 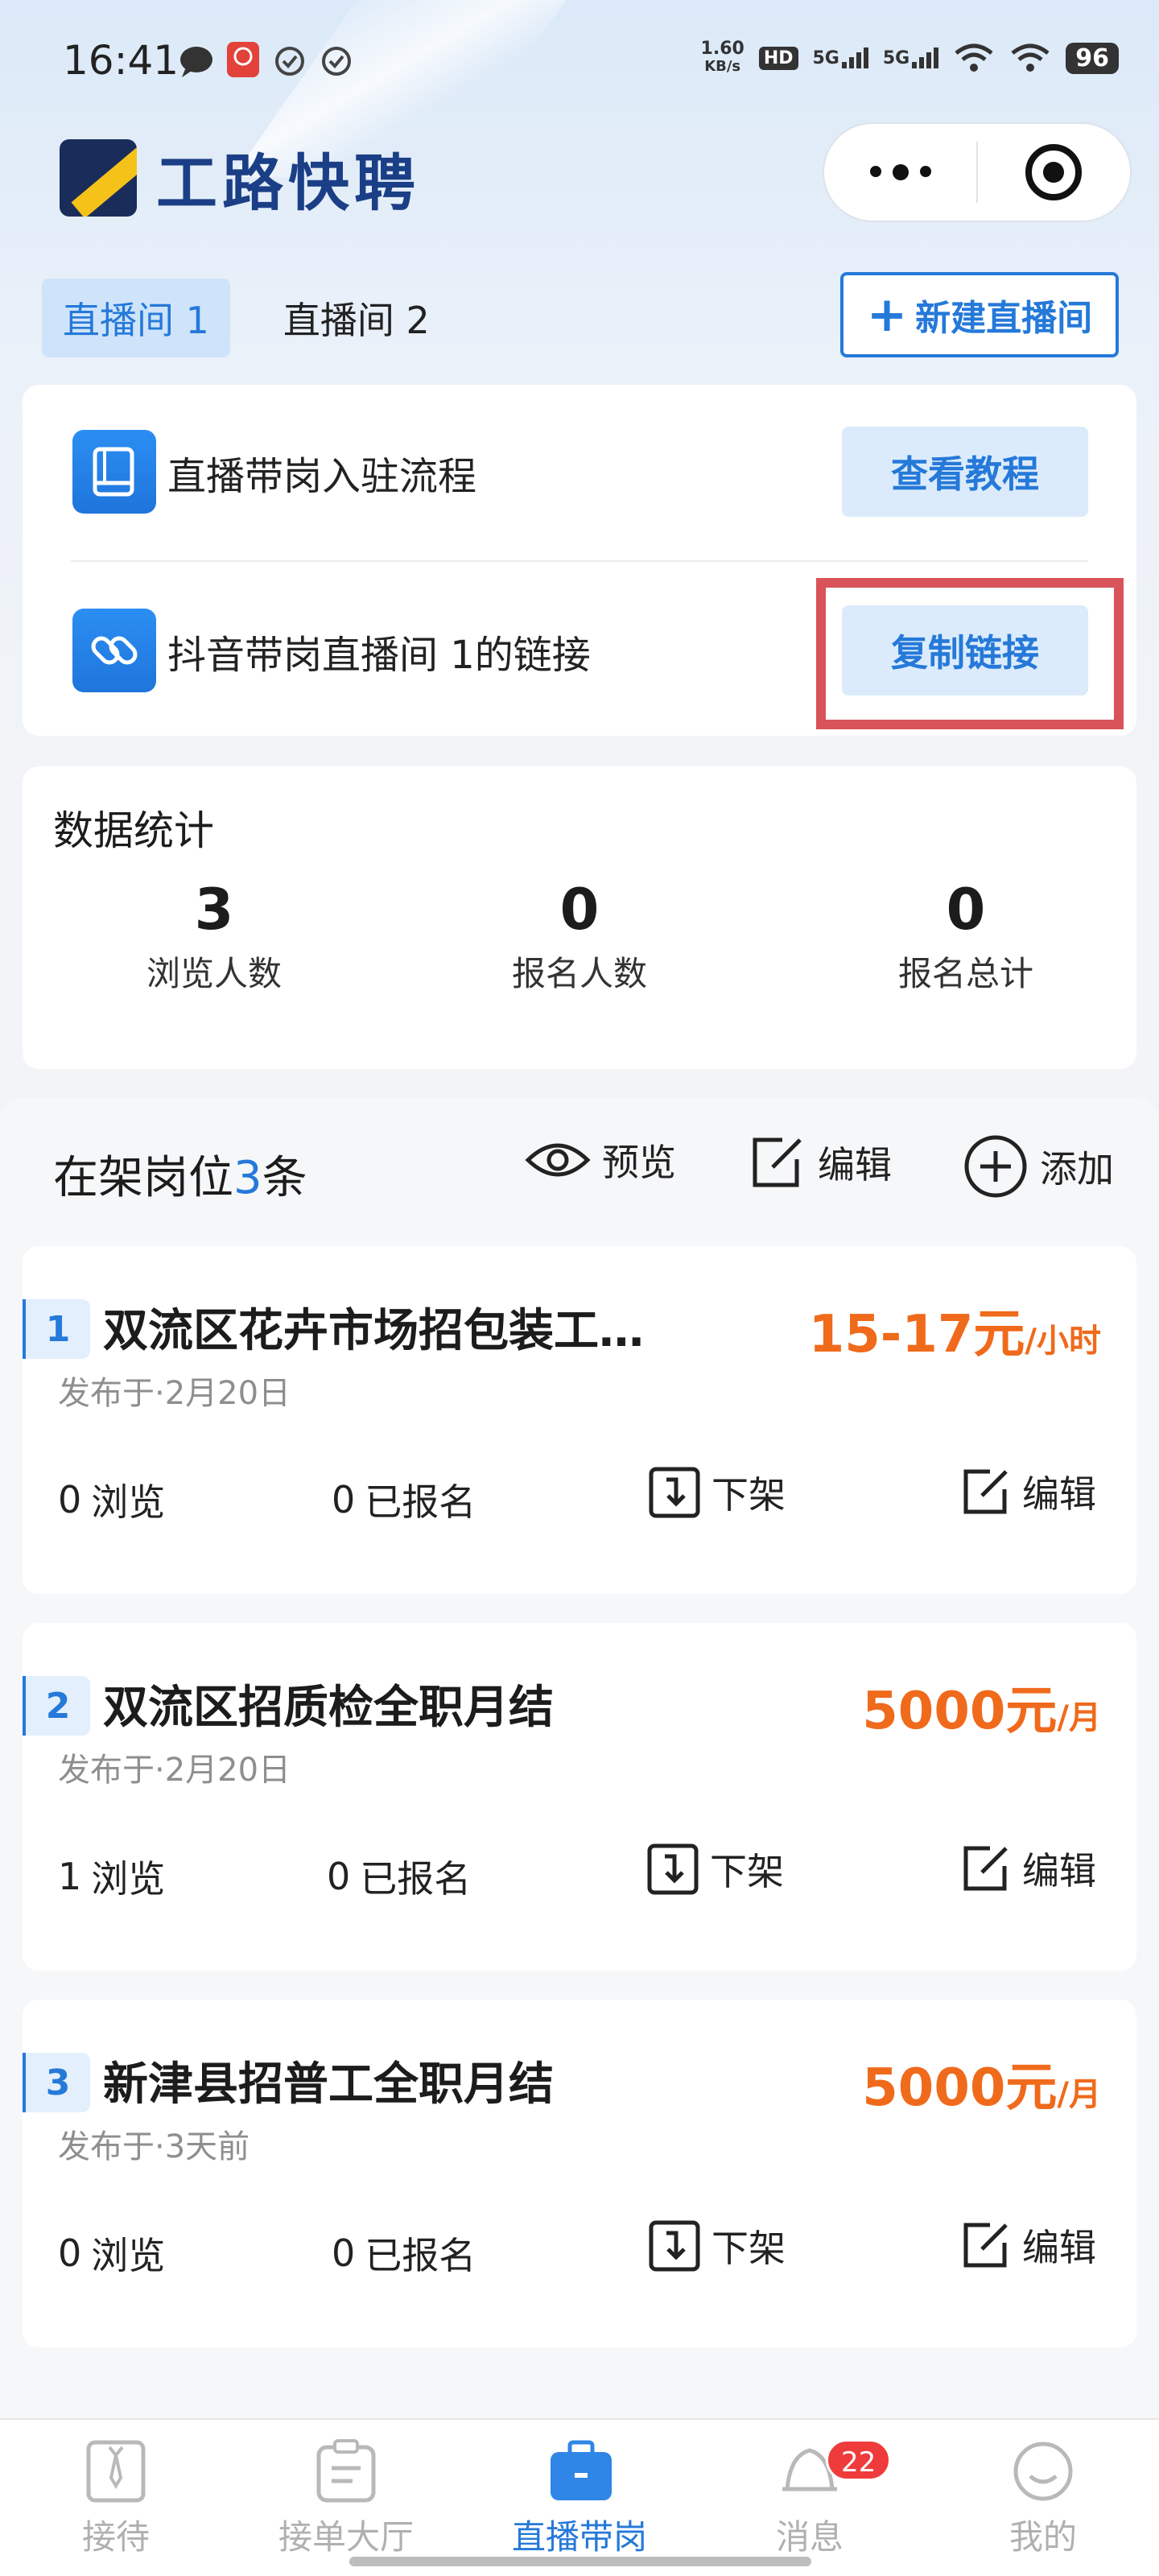 What do you see at coordinates (840, 57) in the screenshot?
I see `signal-5g-icon: 5G` at bounding box center [840, 57].